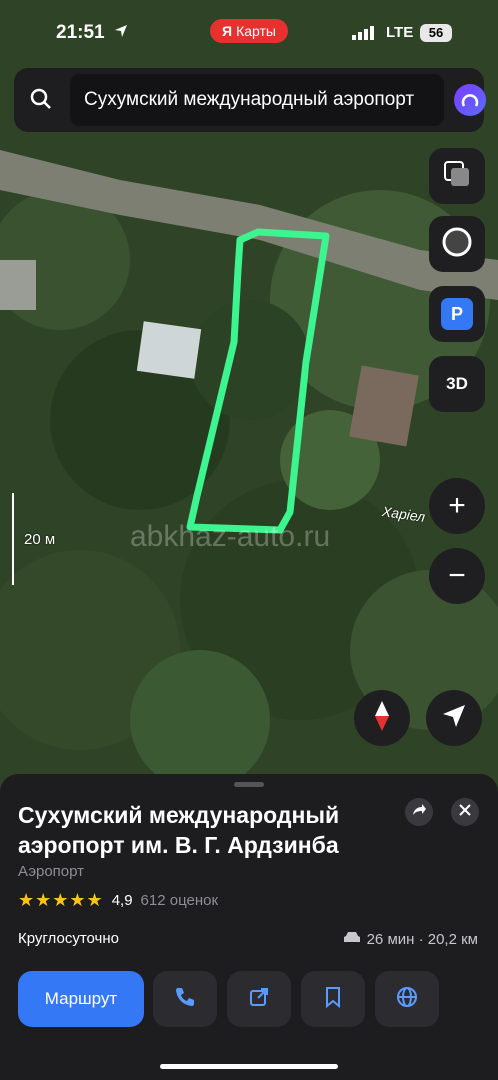 This screenshot has width=498, height=1080. I want to click on travel-info: 26 мин · 20,2 км, so click(410, 939).